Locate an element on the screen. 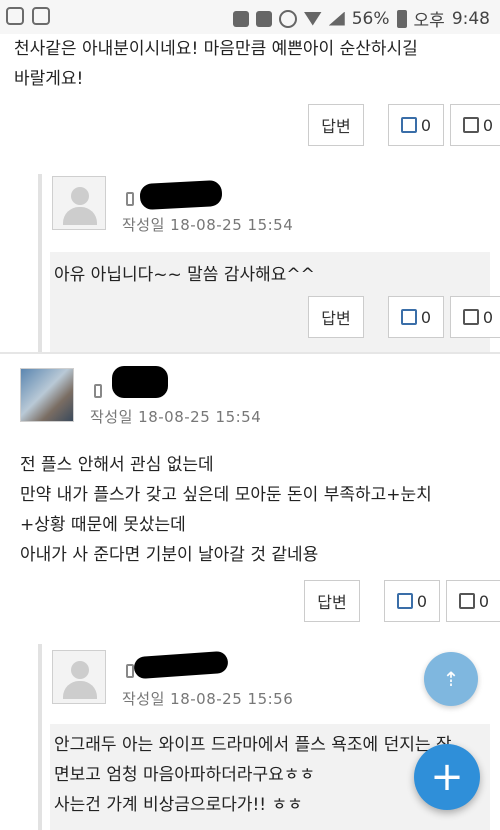 This screenshot has width=500, height=830. scroll-to-top-button: ⇡ is located at coordinates (451, 679).